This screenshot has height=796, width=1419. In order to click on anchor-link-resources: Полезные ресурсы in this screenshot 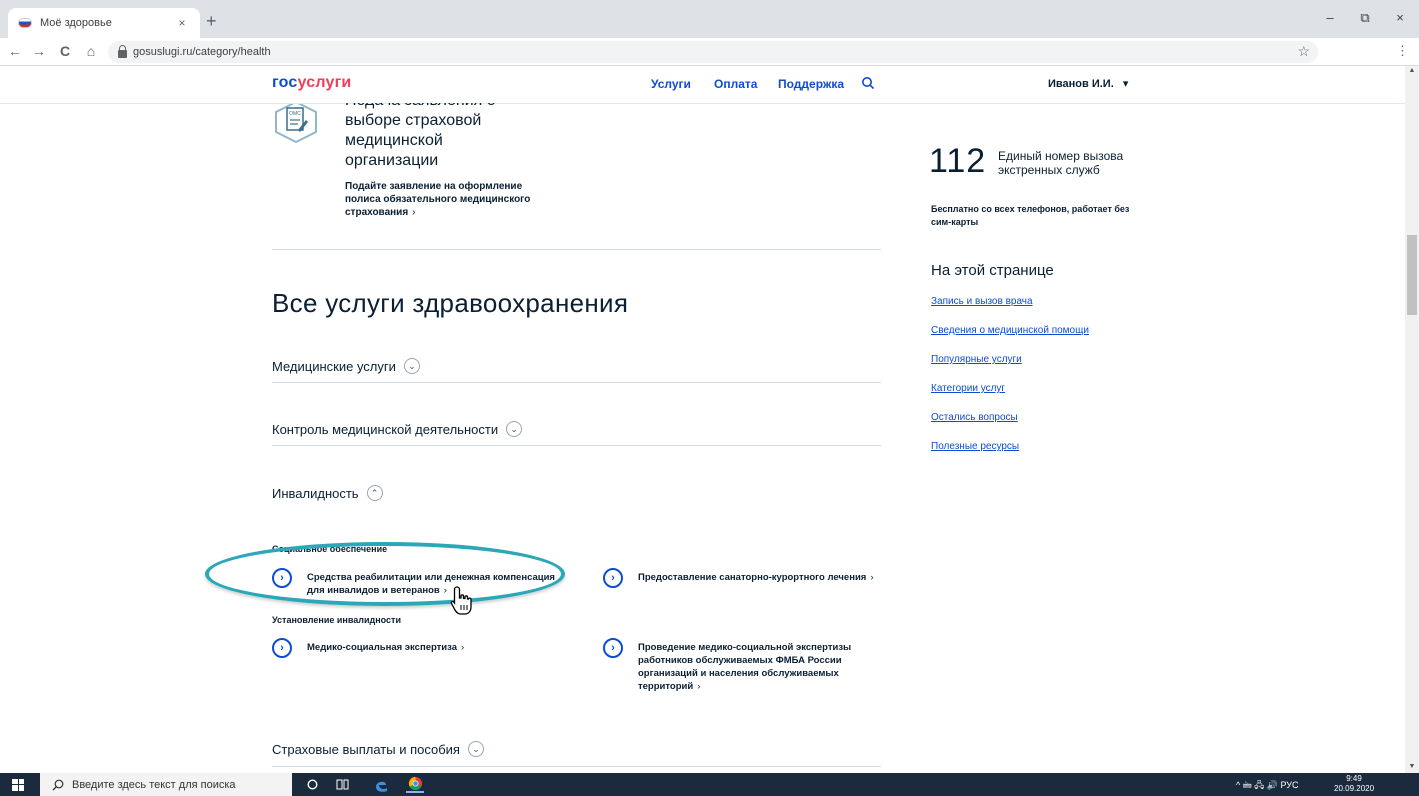, I will do `click(975, 446)`.